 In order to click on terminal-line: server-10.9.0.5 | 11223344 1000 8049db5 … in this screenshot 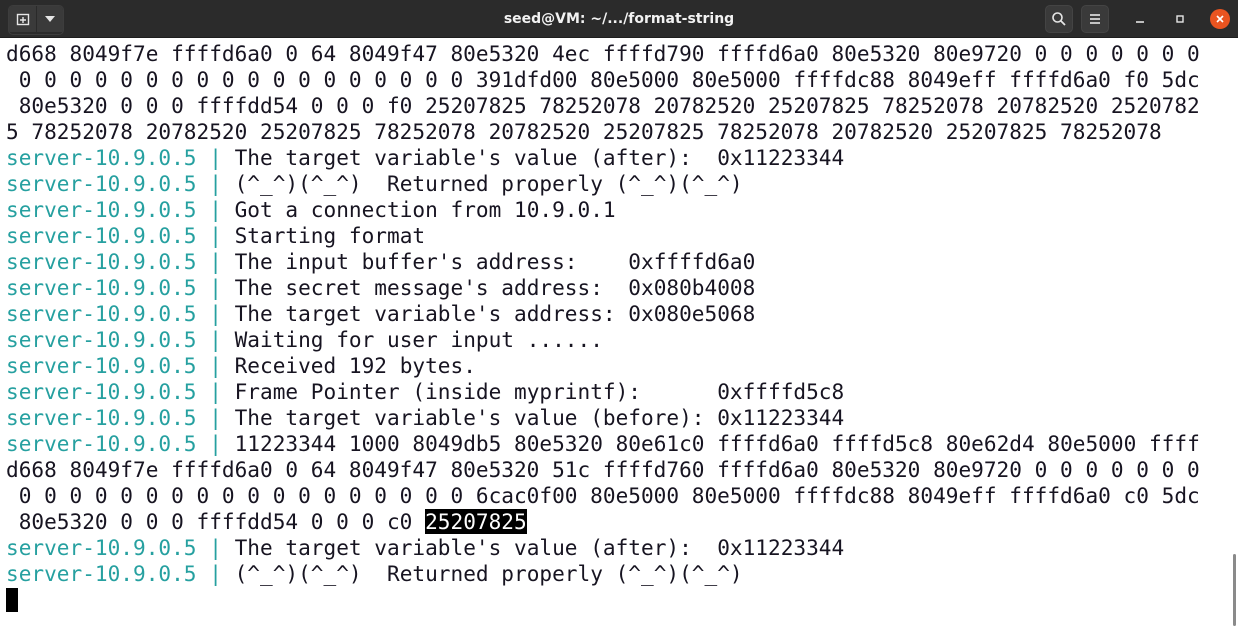, I will do `click(603, 444)`.